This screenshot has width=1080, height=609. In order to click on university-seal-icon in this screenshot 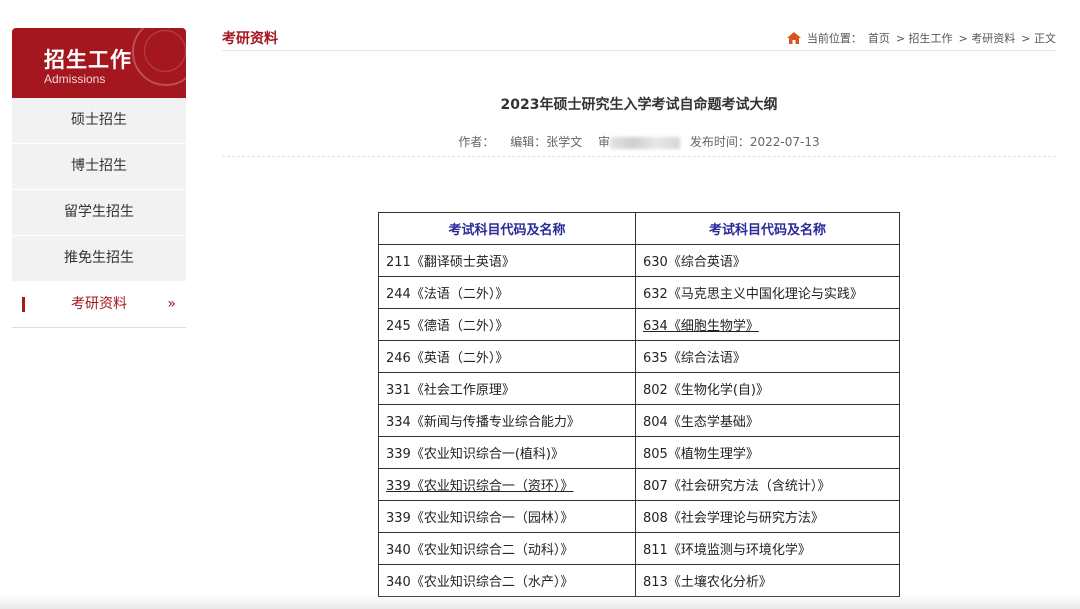, I will do `click(159, 57)`.